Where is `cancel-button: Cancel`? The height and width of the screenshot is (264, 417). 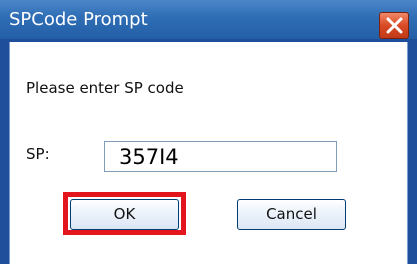 cancel-button: Cancel is located at coordinates (291, 214).